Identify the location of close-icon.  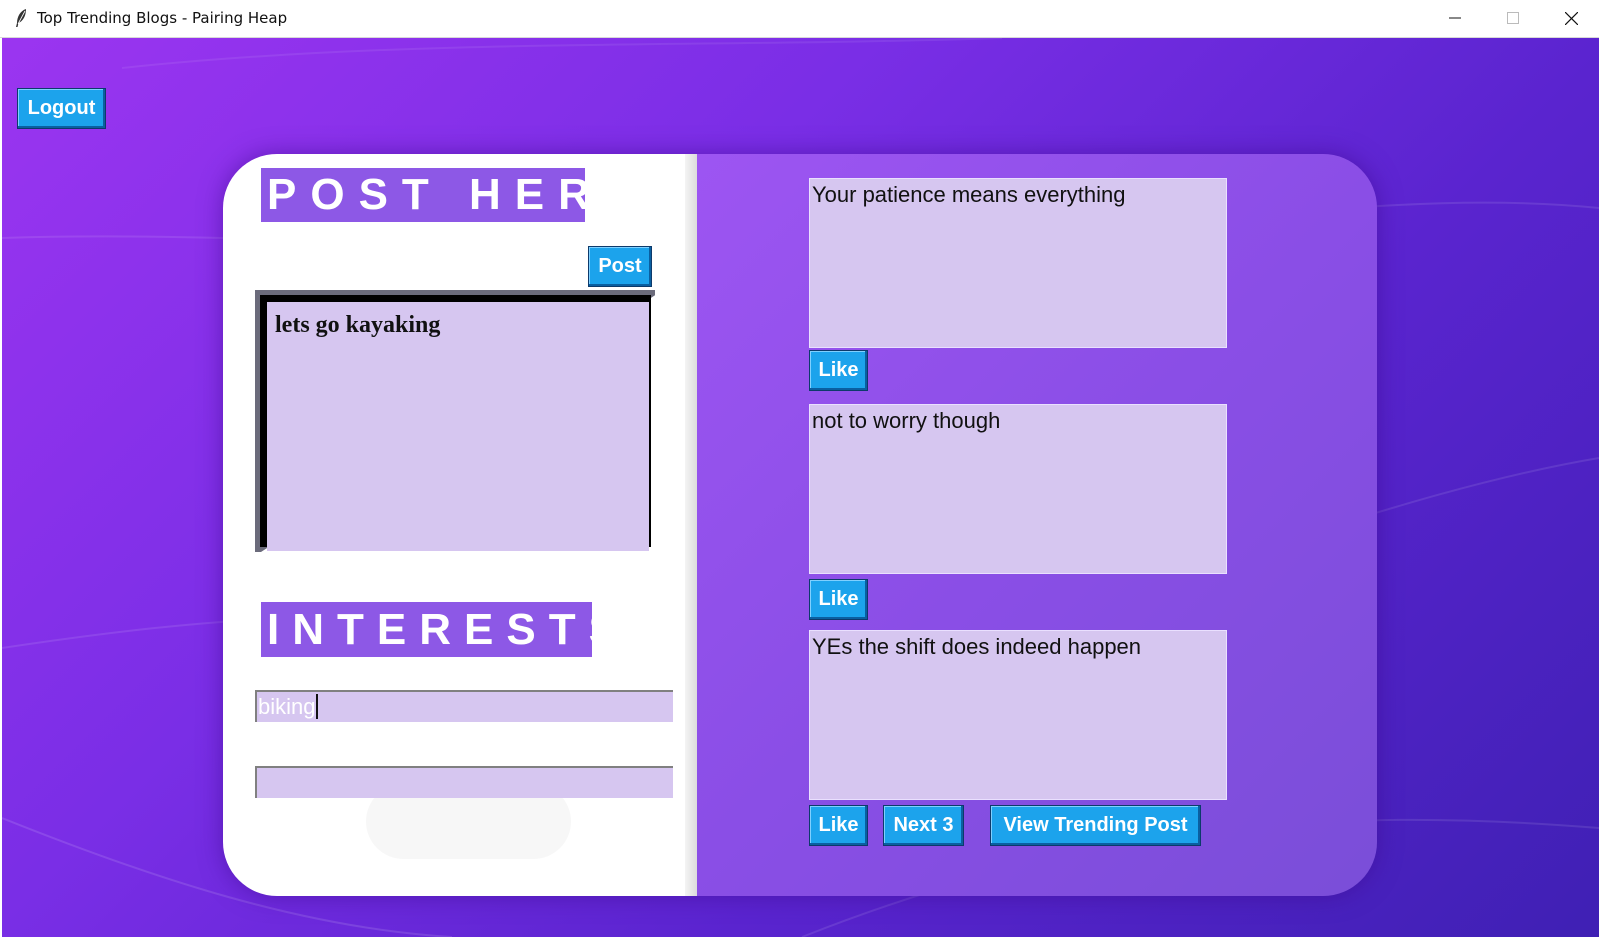
(1571, 18).